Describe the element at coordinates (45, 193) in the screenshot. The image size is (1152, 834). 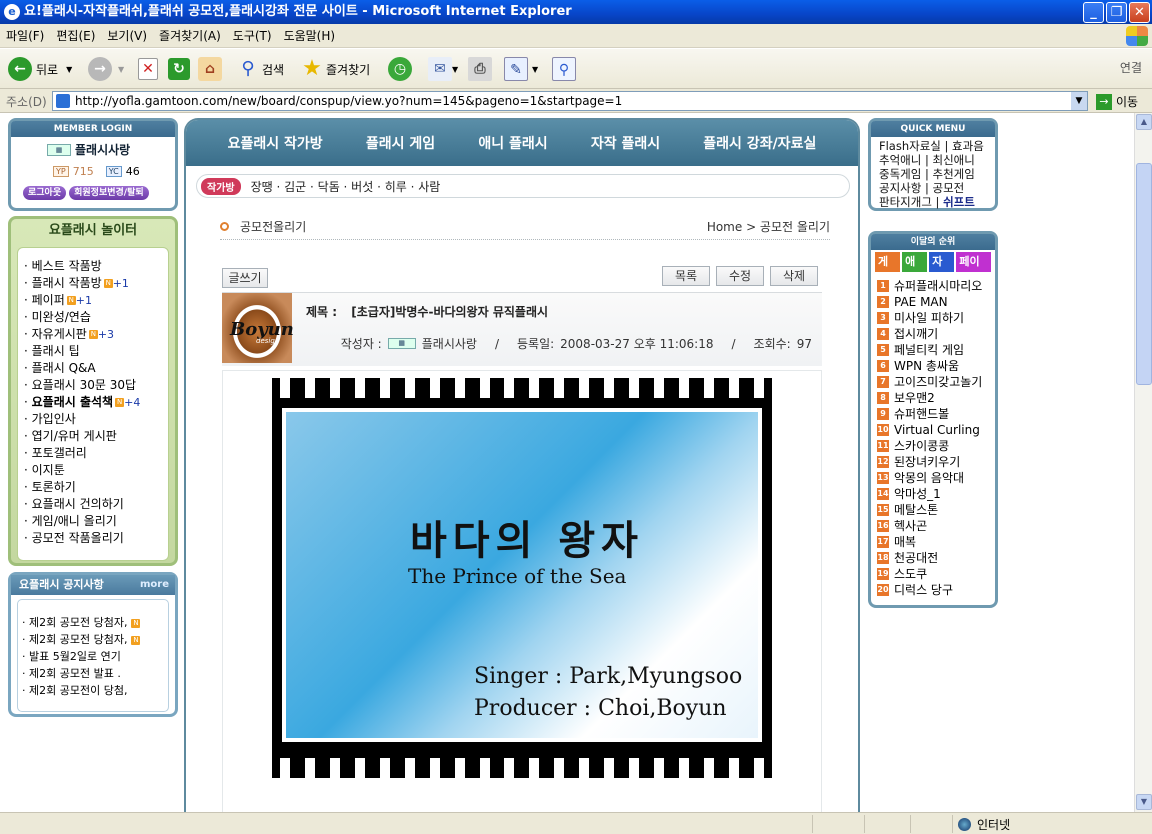
I see `logout-button: 로그아웃` at that location.